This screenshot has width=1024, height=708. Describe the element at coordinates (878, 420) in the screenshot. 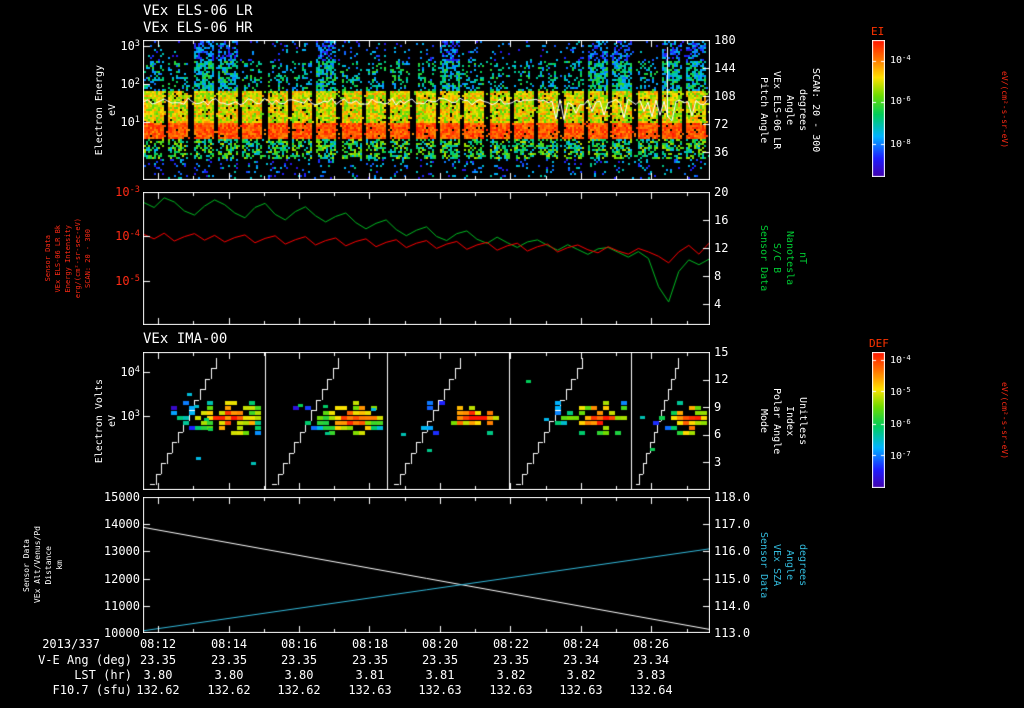

I see `ima-colorbar-canvas` at that location.